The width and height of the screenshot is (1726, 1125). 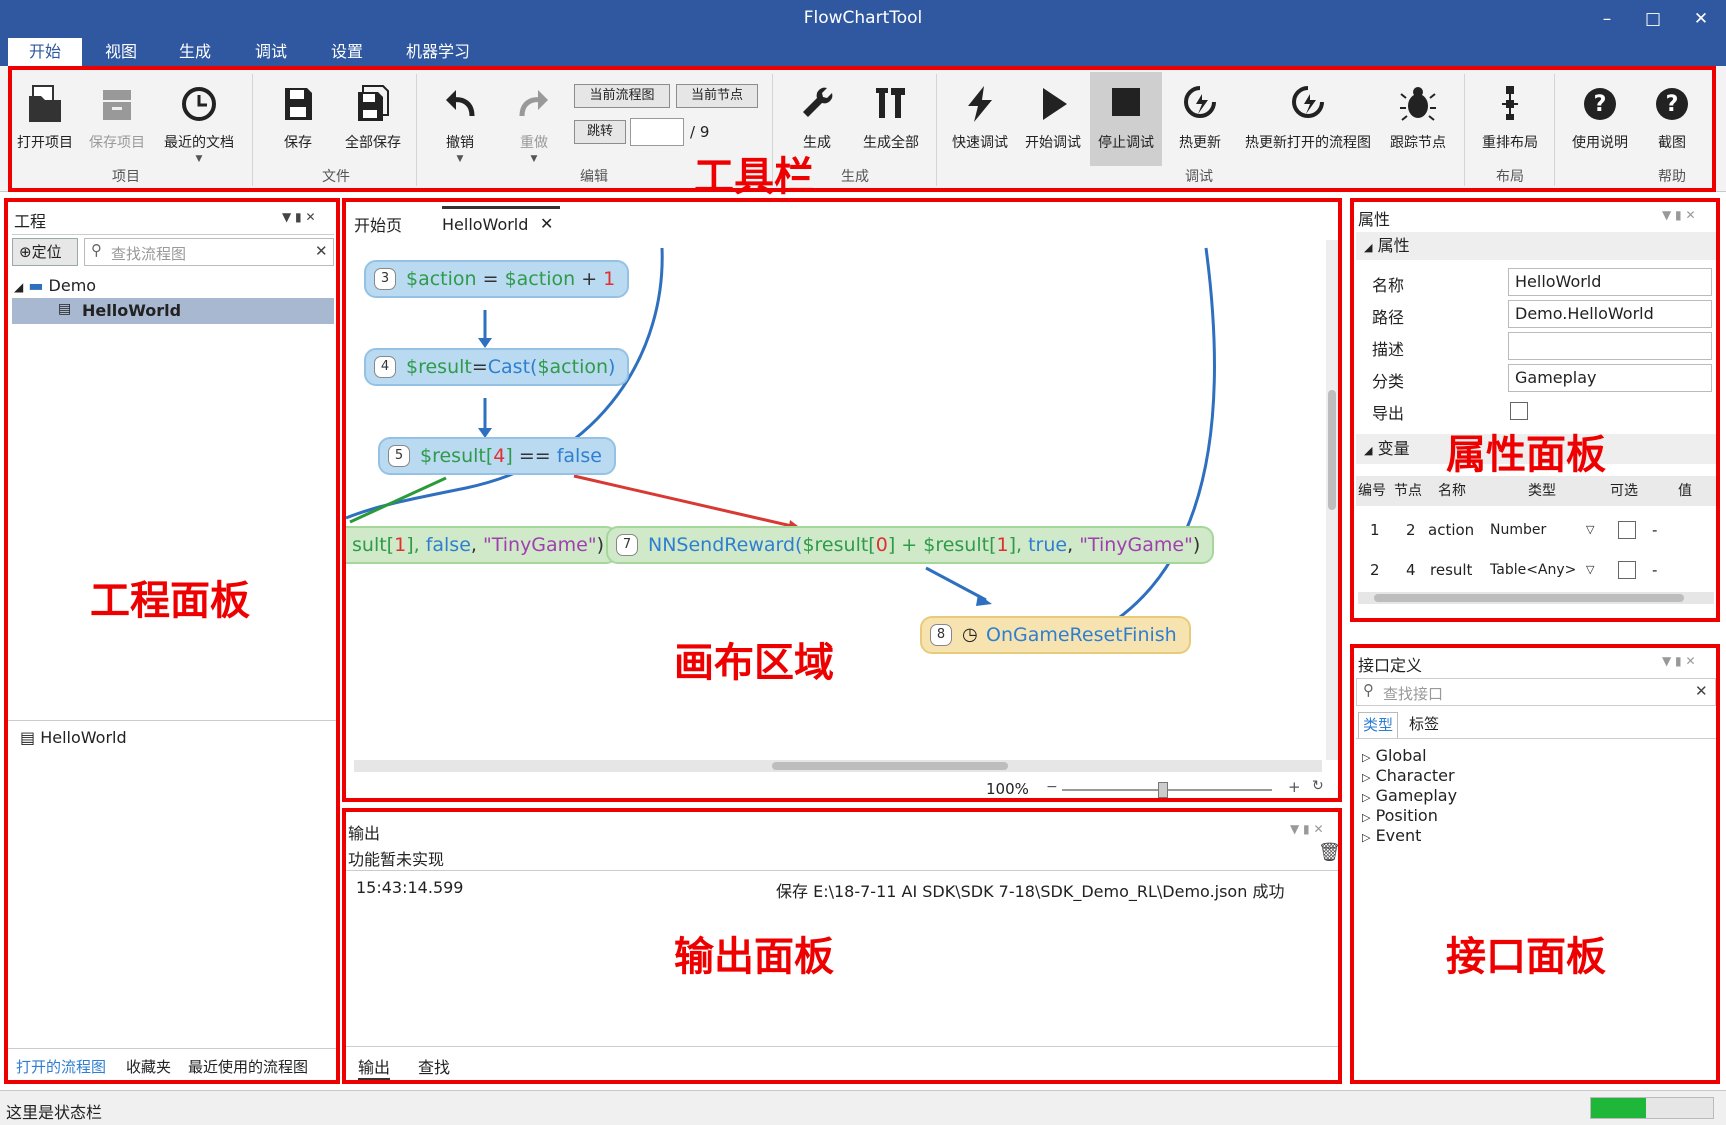 What do you see at coordinates (45, 103) in the screenshot?
I see `folder-open-icon` at bounding box center [45, 103].